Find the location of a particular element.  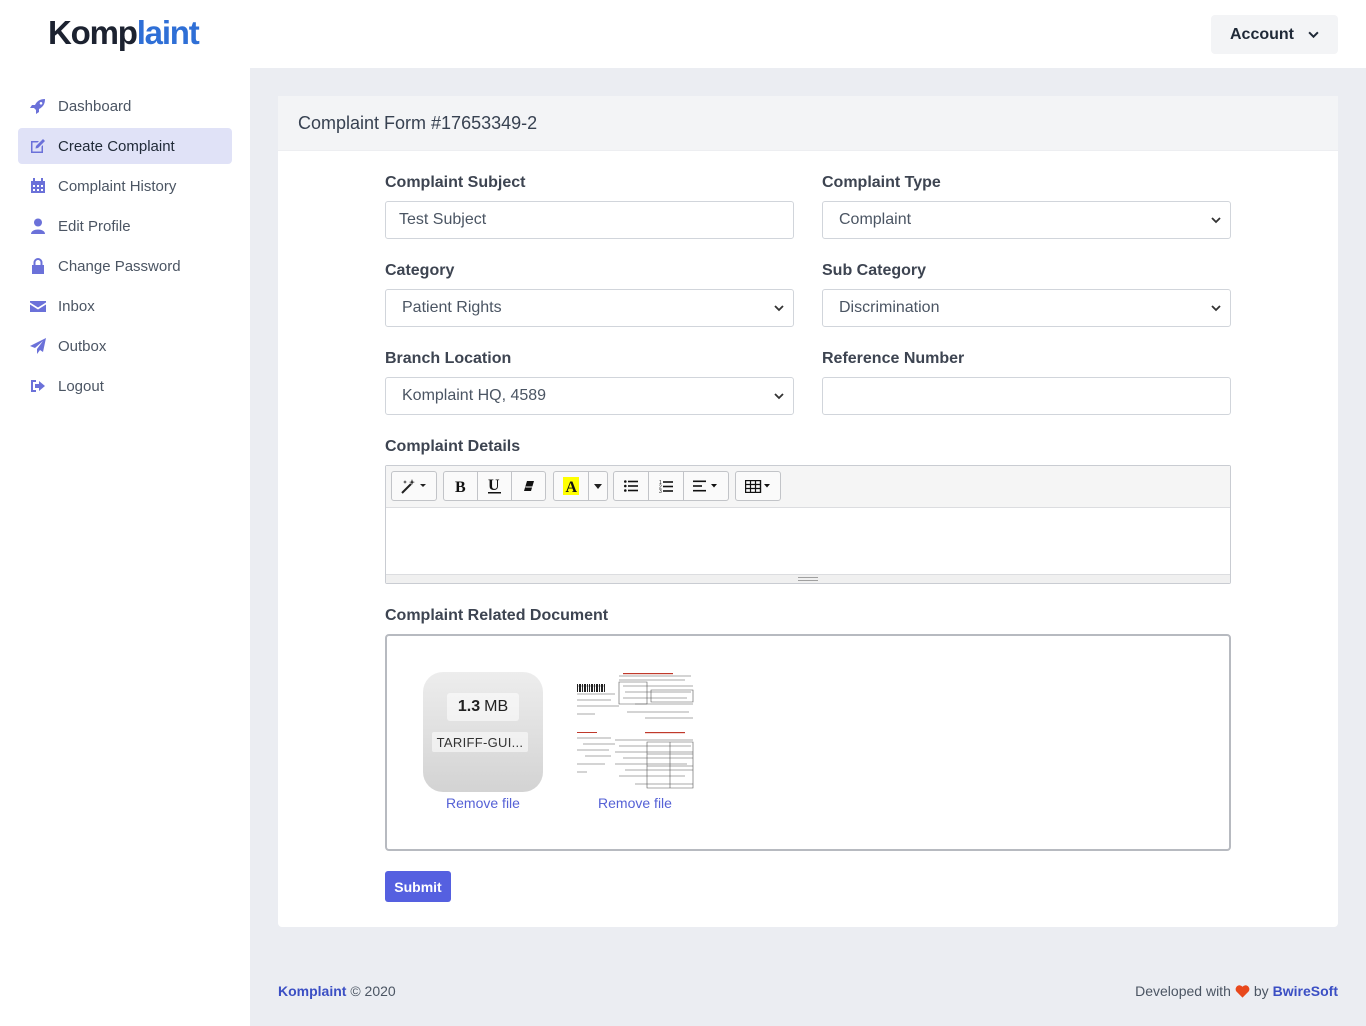

sidebar-item-change-password: Change Password is located at coordinates (125, 266).